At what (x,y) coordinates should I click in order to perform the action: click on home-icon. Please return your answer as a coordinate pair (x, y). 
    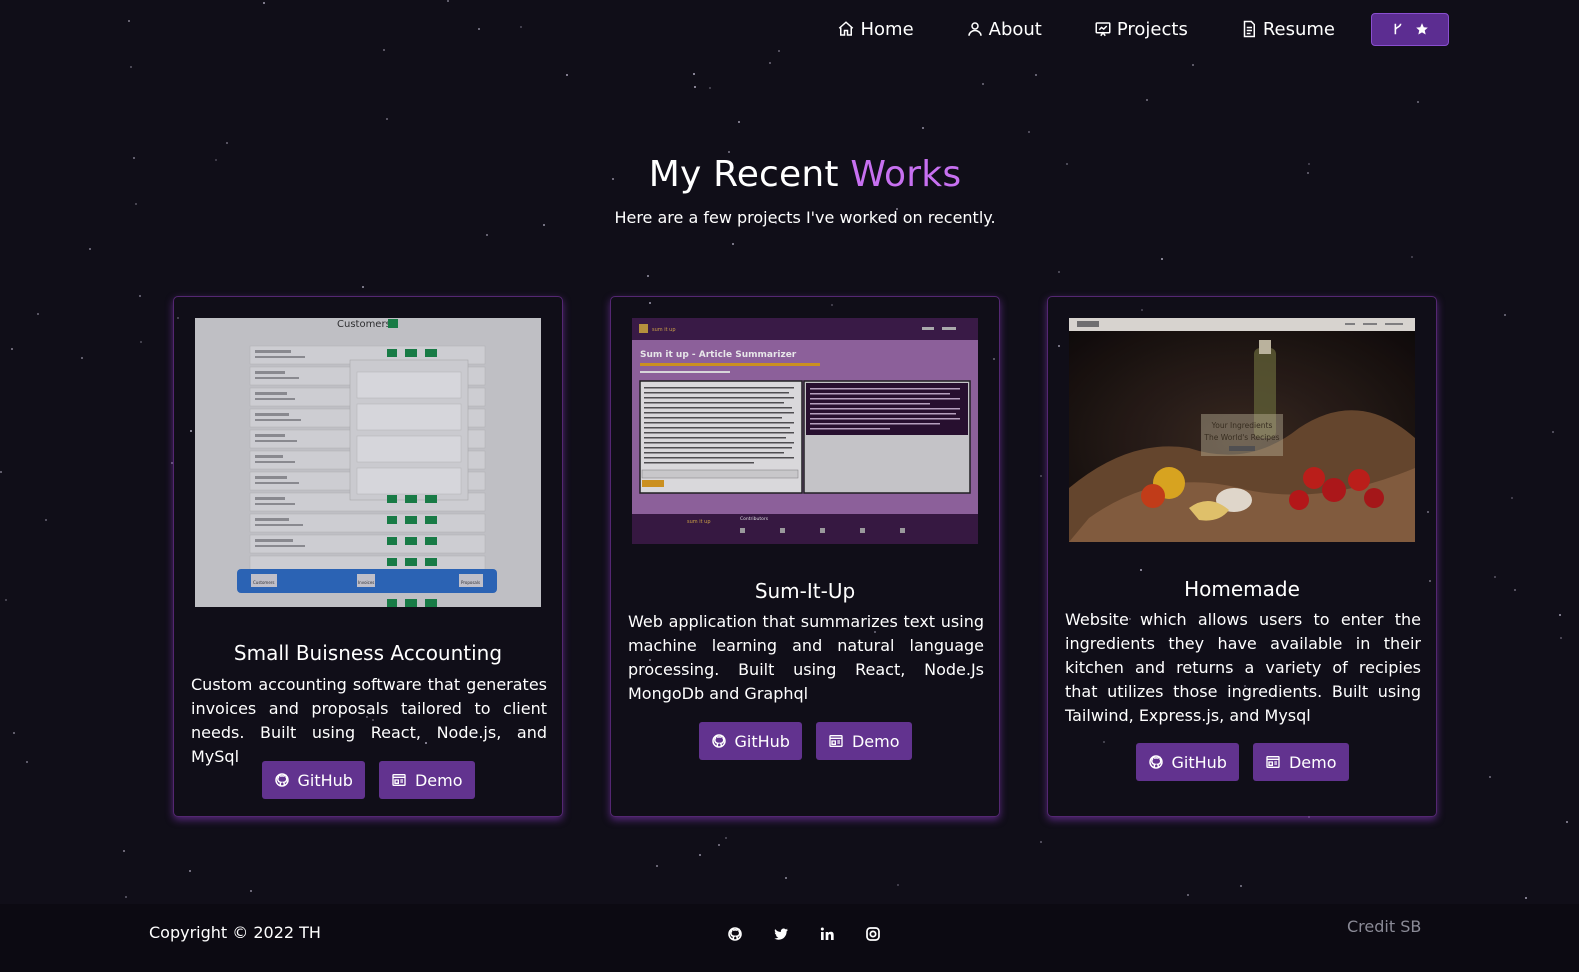
    Looking at the image, I should click on (846, 29).